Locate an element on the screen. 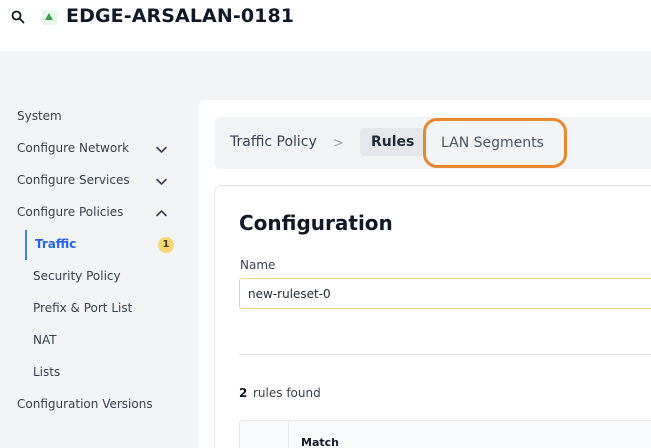 This screenshot has height=448, width=651. configuration-title: Configuration is located at coordinates (316, 223).